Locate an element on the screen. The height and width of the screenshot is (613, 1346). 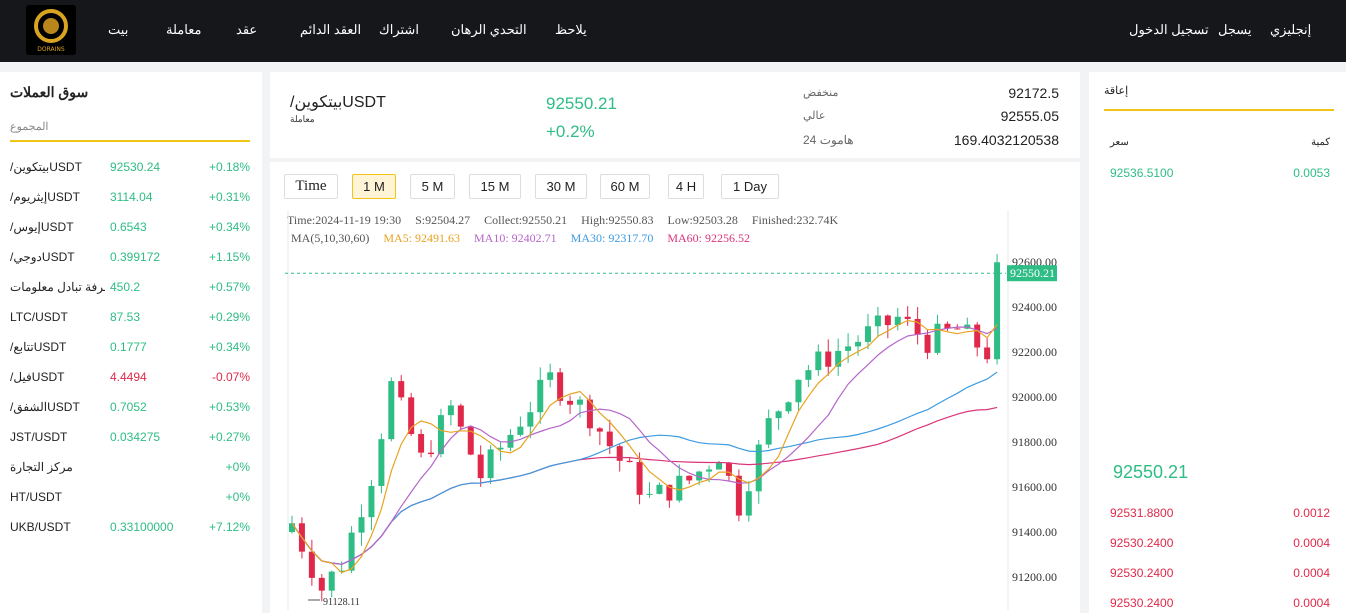
market-row: /إيوسUSDT 0.6543 +0.34% is located at coordinates (130, 235).